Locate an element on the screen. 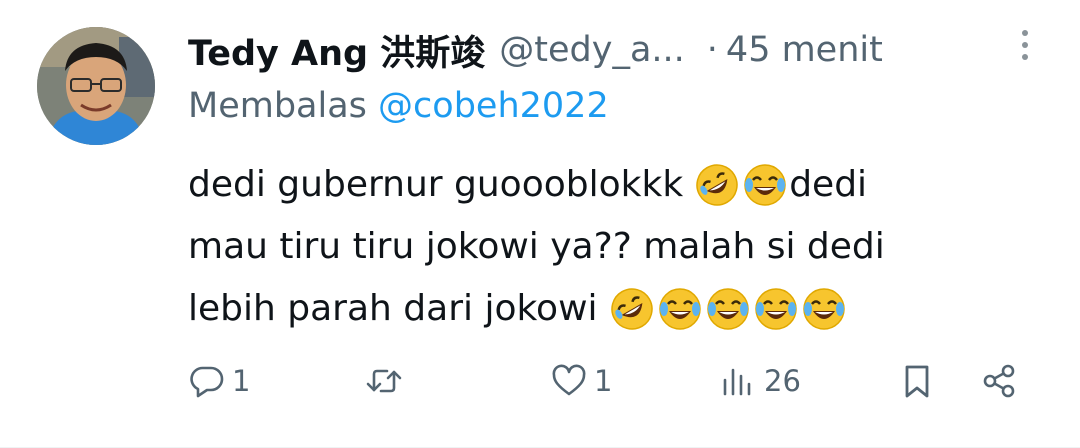 The height and width of the screenshot is (448, 1080). author-avatar is located at coordinates (96, 86).